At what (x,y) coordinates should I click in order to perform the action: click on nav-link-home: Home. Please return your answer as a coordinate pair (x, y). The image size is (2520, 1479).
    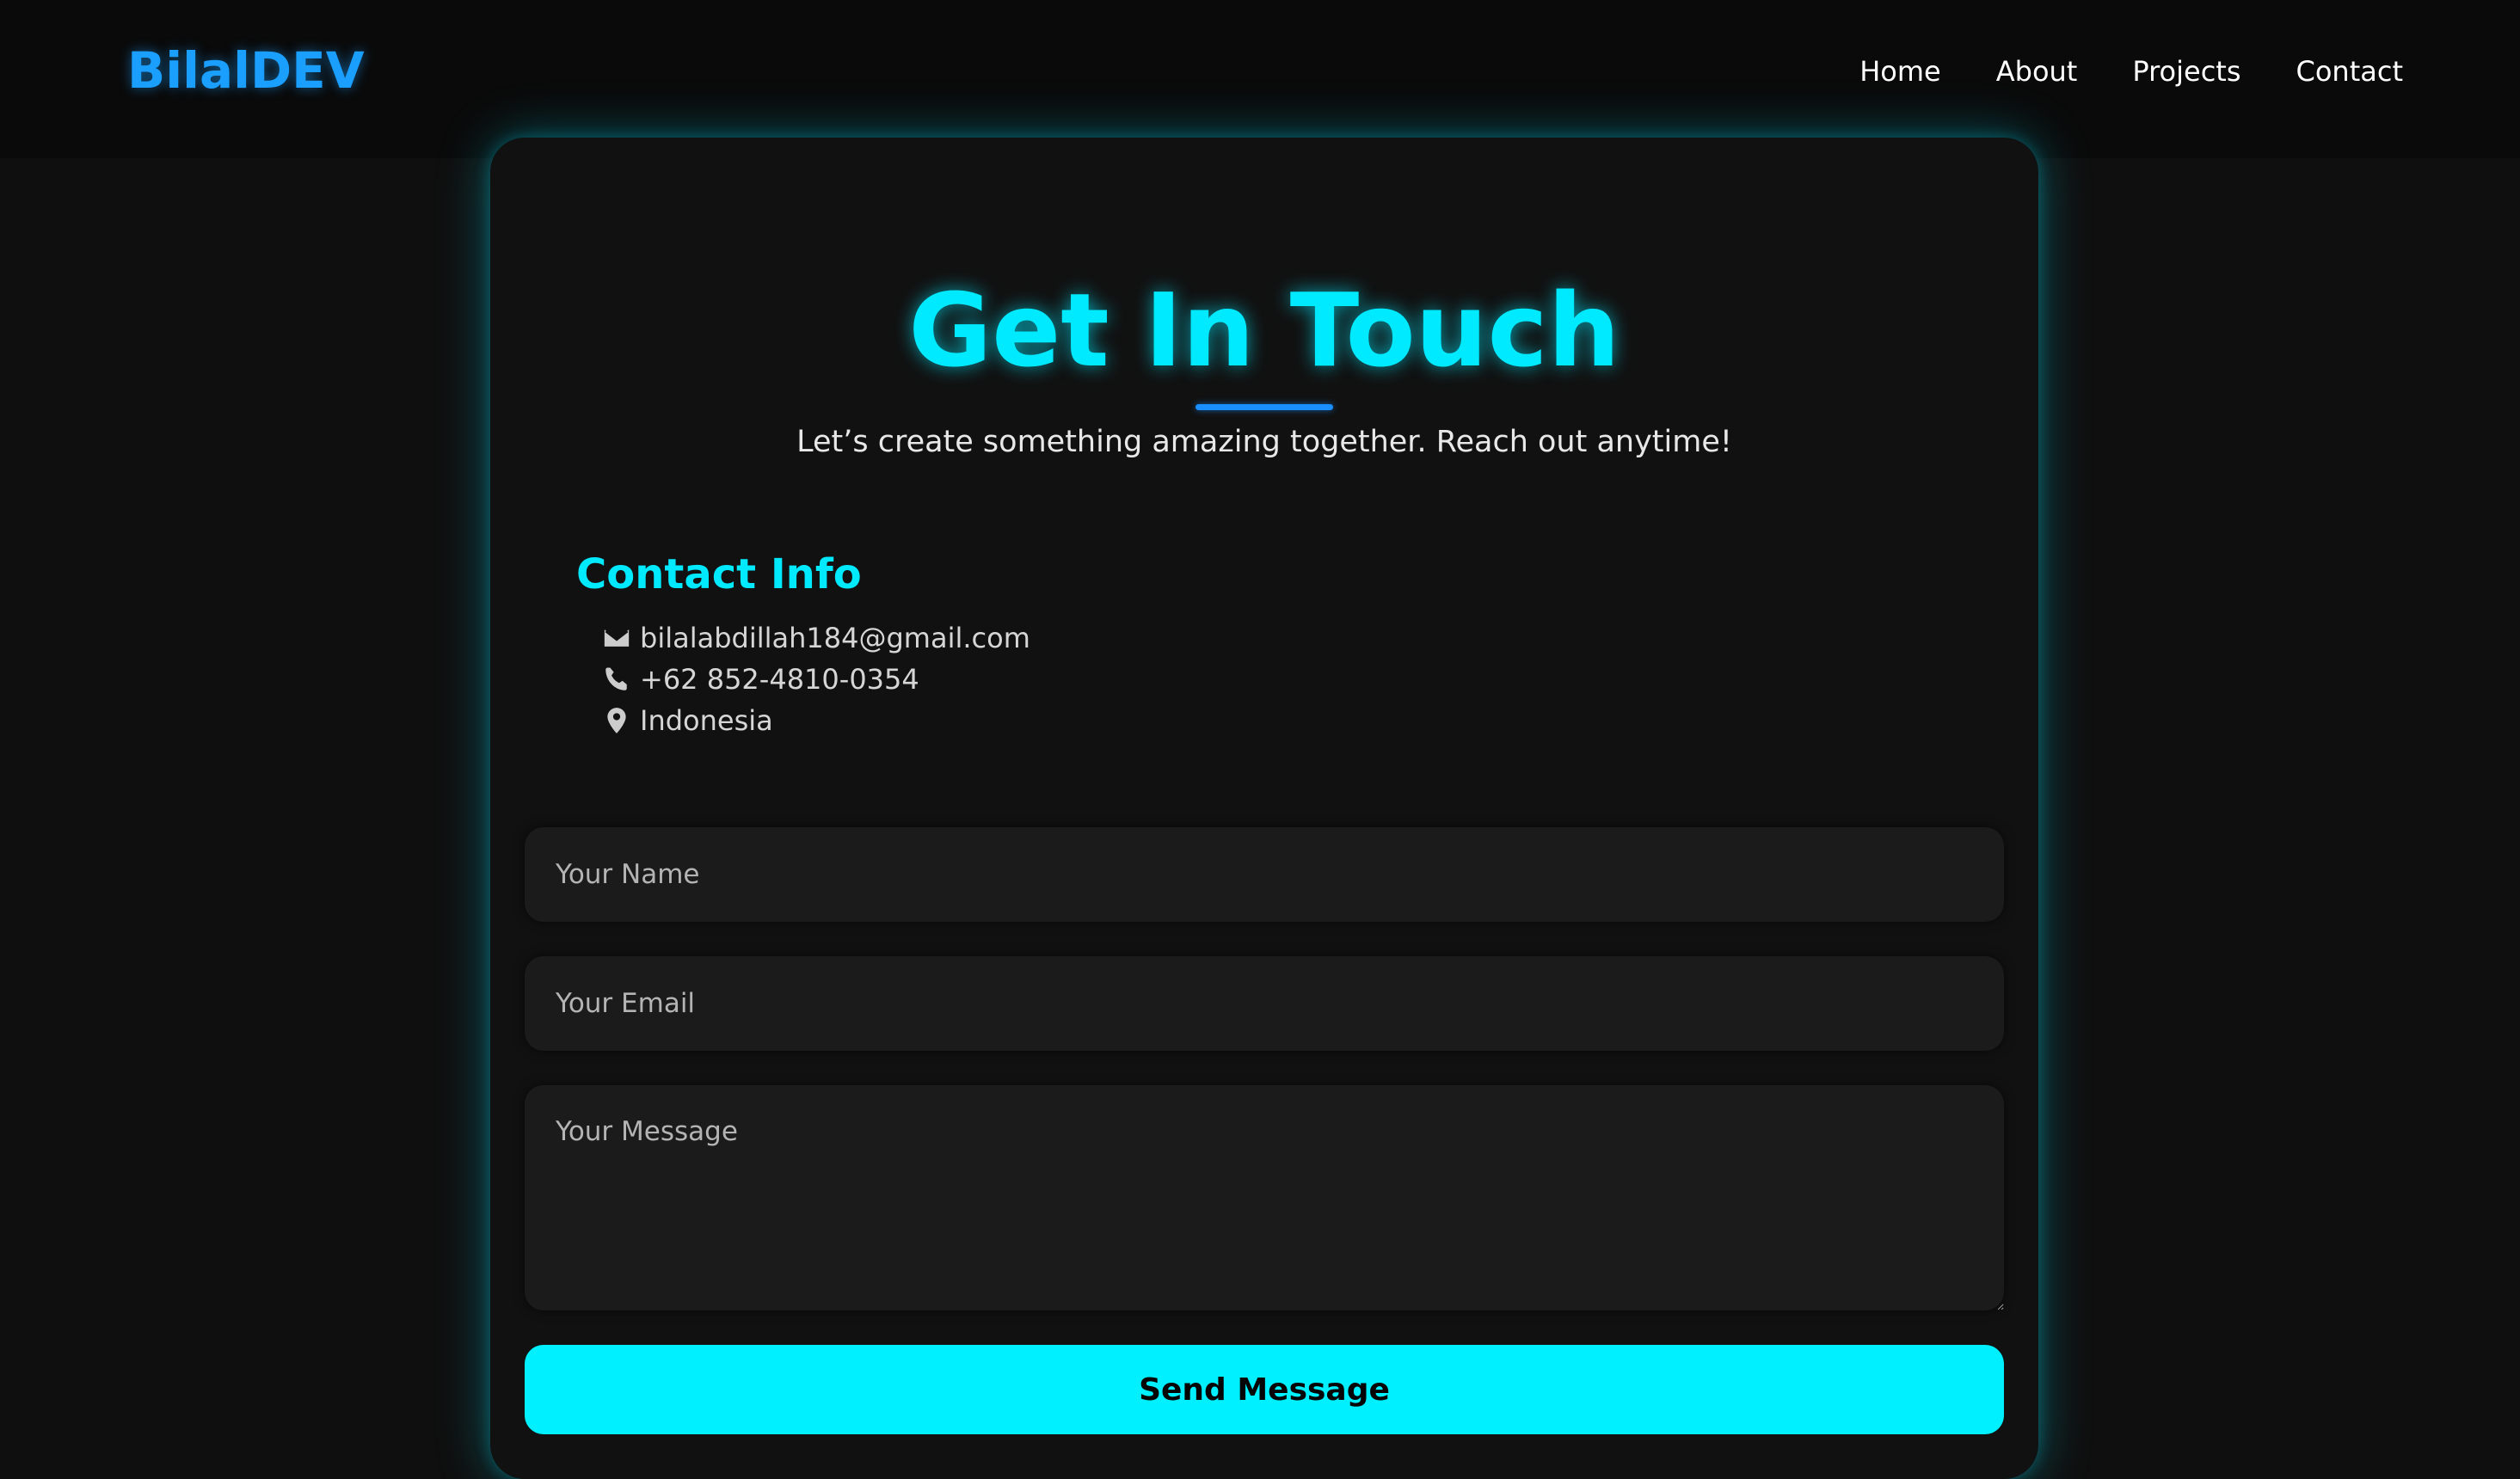
    Looking at the image, I should click on (1900, 71).